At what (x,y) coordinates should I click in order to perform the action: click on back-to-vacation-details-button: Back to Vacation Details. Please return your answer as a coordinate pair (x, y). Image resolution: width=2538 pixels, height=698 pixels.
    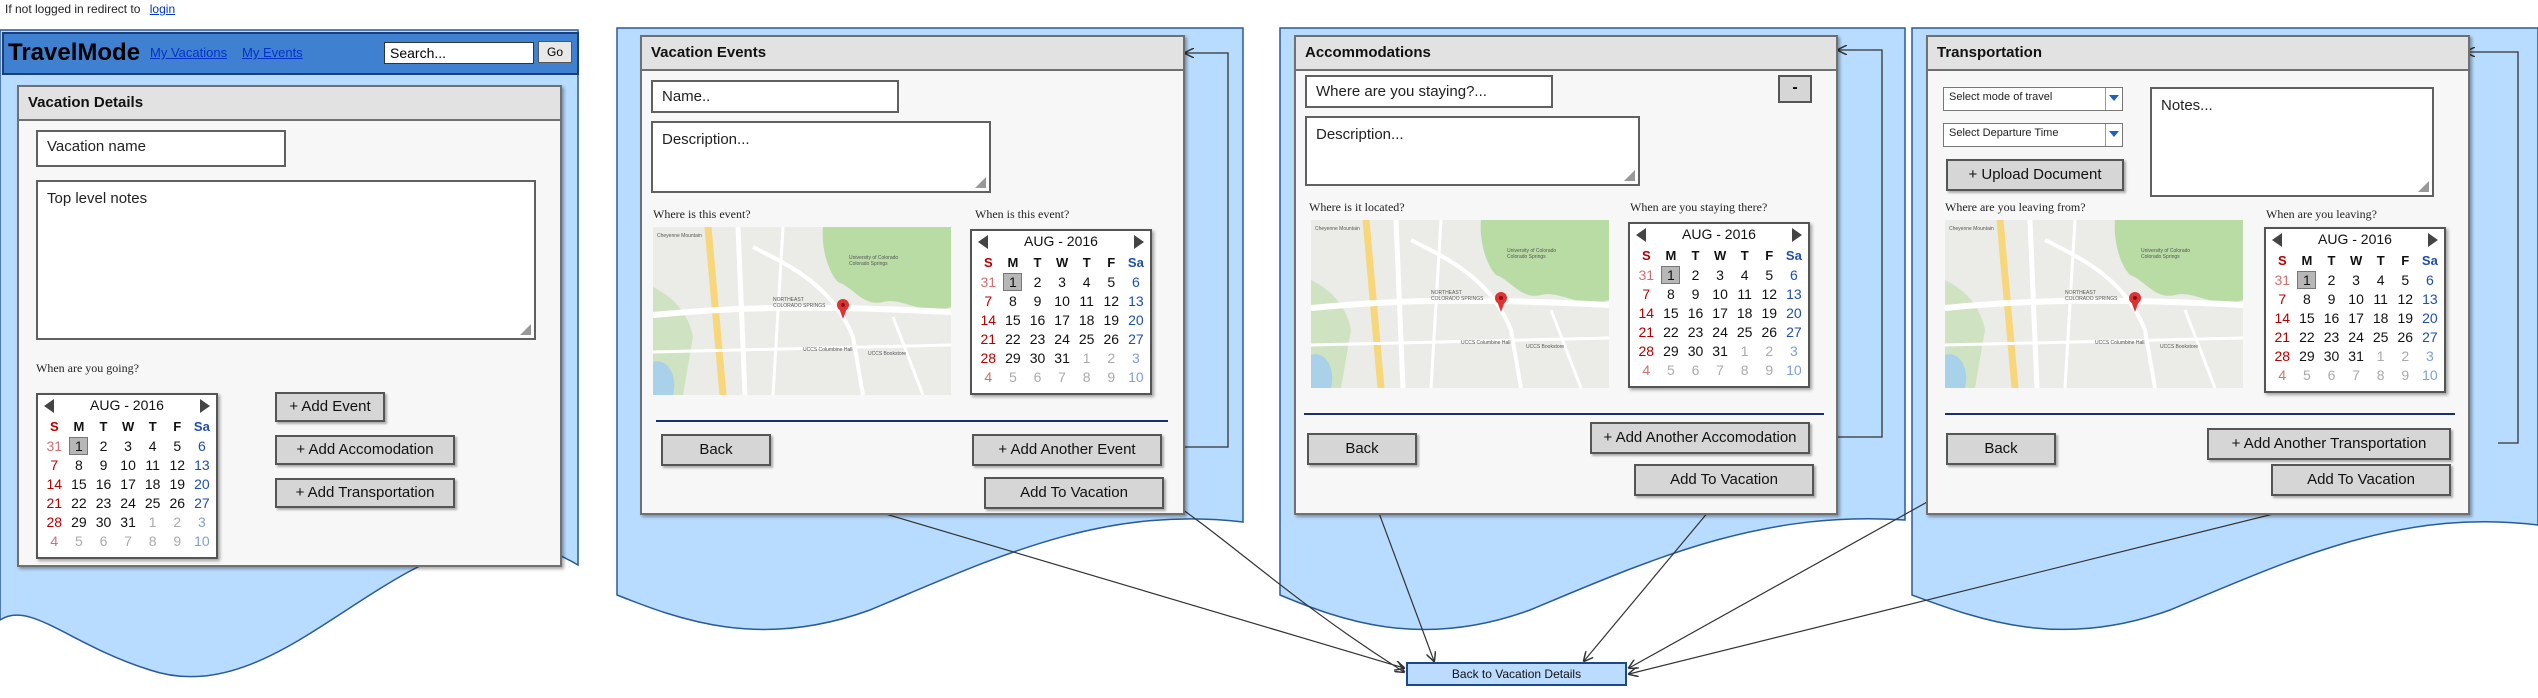
    Looking at the image, I should click on (1516, 674).